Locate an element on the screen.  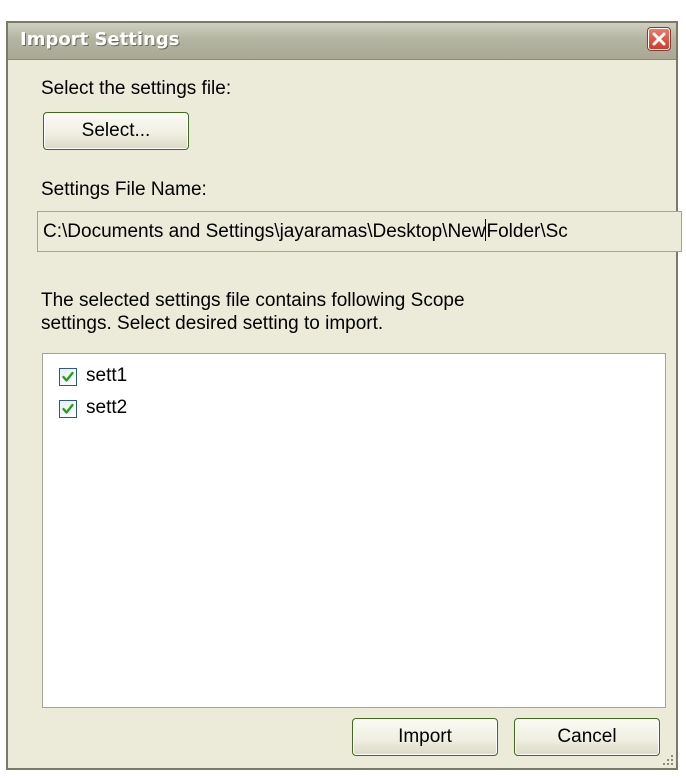
sett1-label: sett1 is located at coordinates (107, 375).